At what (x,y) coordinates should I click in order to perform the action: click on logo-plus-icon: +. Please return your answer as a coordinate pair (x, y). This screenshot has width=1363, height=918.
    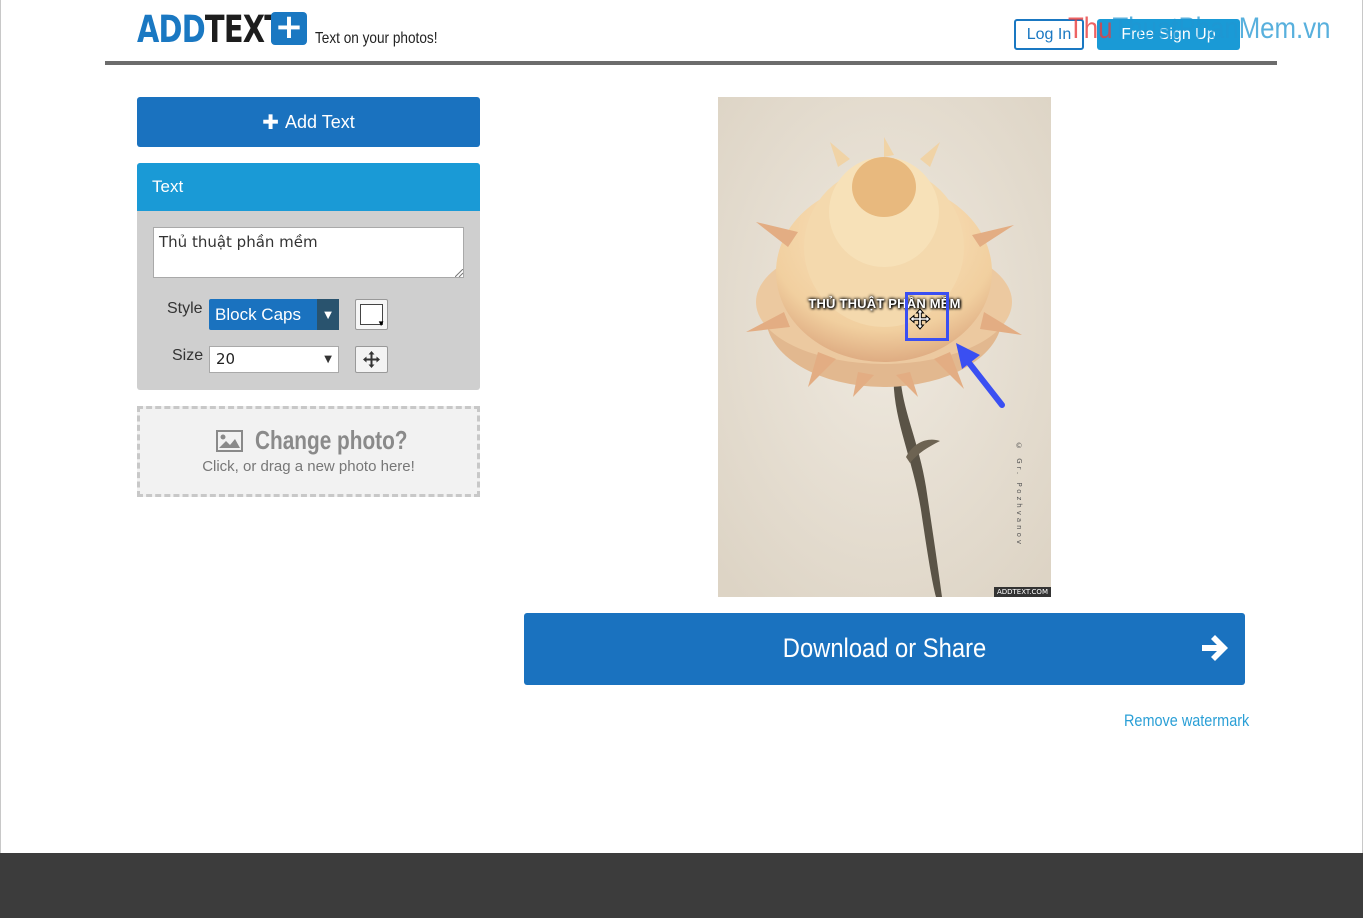
    Looking at the image, I should click on (289, 27).